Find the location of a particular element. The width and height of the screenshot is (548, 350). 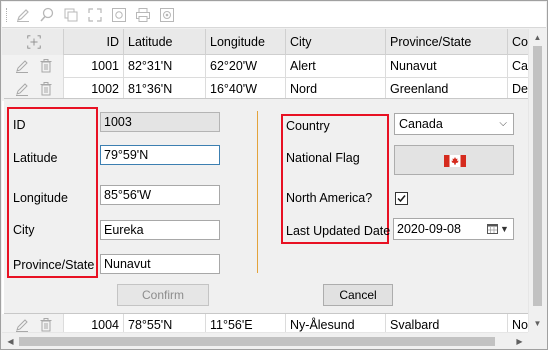

table-row: 1001 82°31'N 62°20'W Alert Nunavut Ca is located at coordinates (265, 66).